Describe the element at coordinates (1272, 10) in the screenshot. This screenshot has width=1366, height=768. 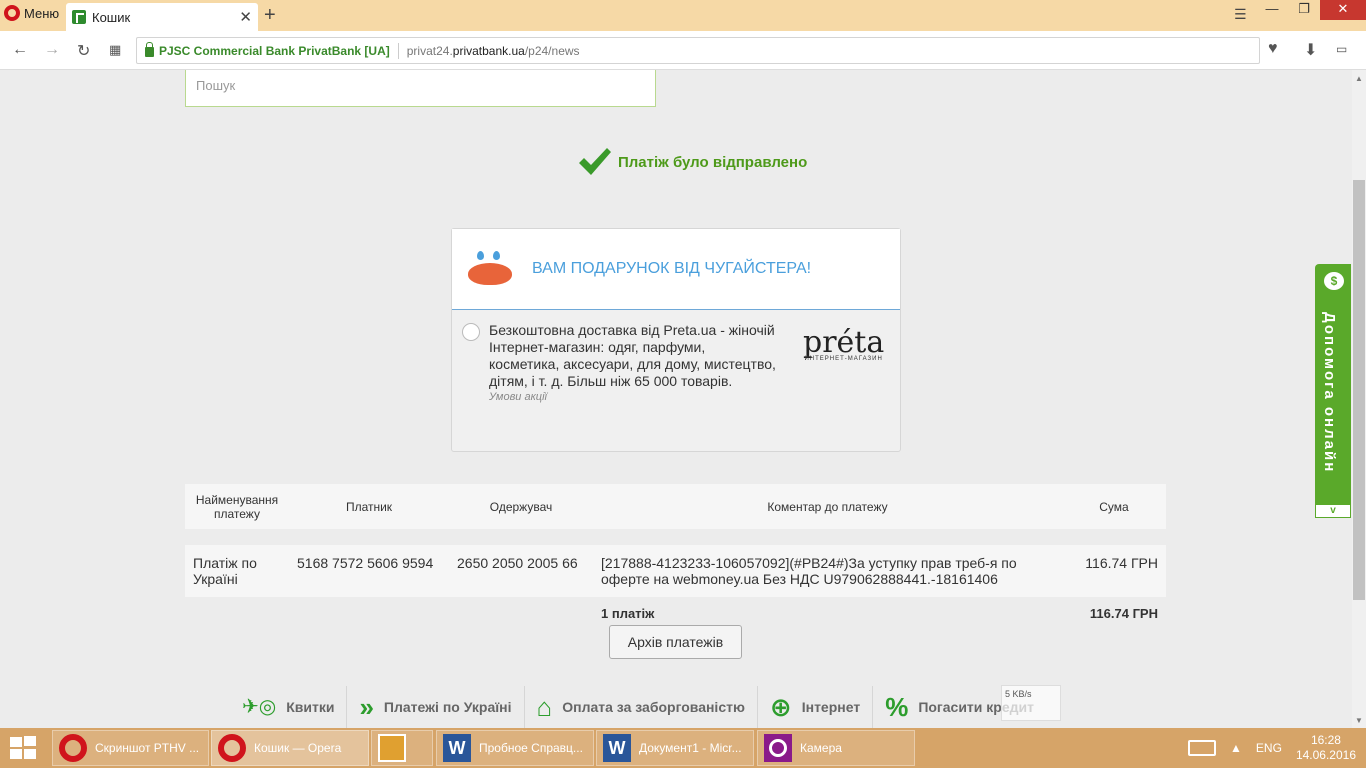
I see `minimize-icon: —` at that location.